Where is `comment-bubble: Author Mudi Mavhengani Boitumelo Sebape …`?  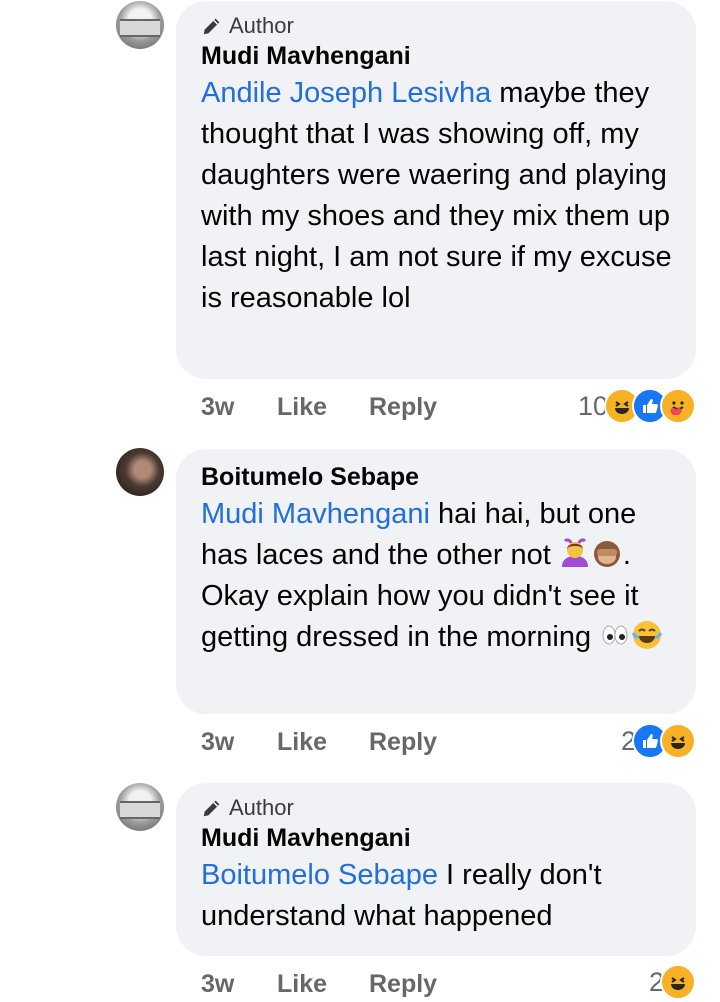
comment-bubble: Author Mudi Mavhengani Boitumelo Sebape … is located at coordinates (436, 869).